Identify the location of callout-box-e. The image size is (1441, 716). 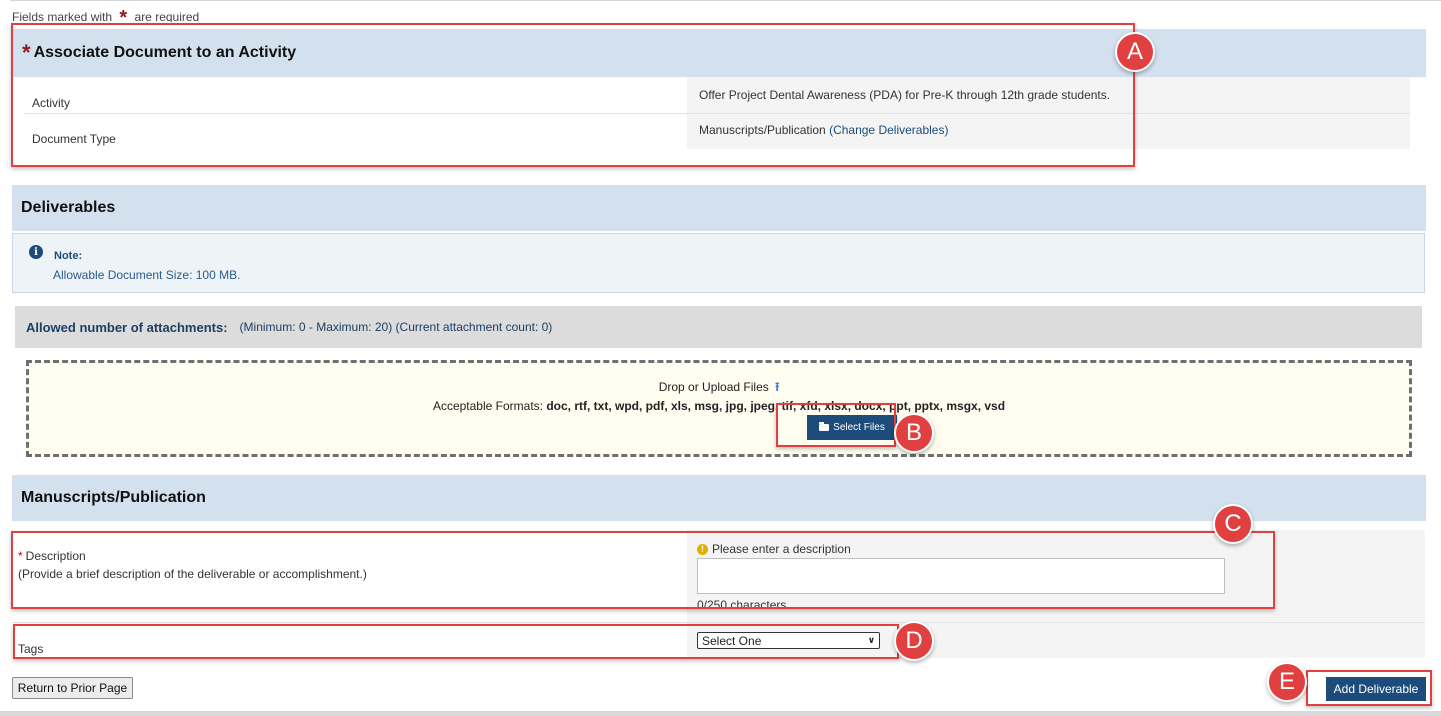
(1369, 688).